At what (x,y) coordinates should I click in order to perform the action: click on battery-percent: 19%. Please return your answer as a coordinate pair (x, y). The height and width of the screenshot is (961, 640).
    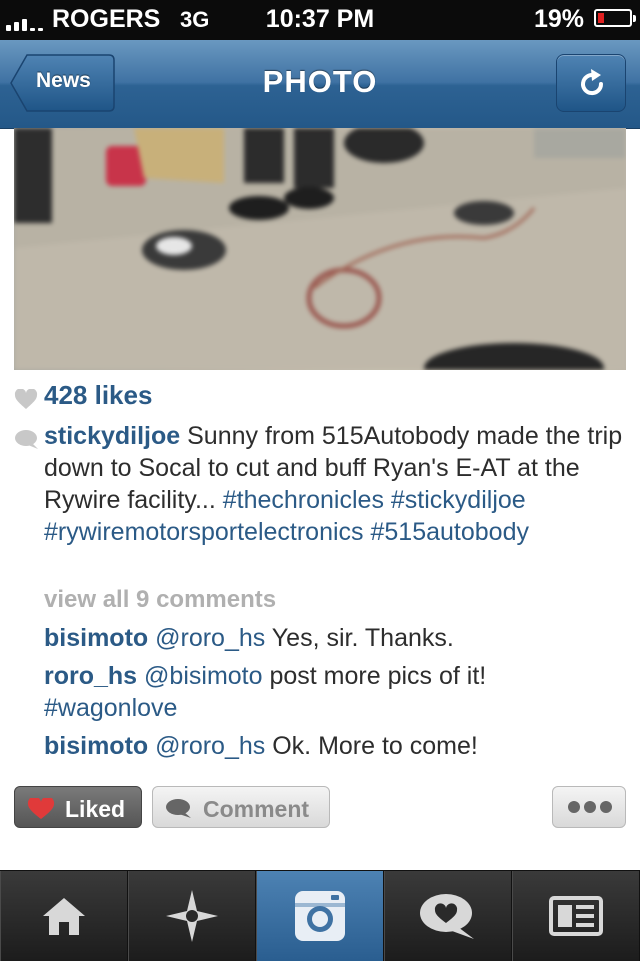
    Looking at the image, I should click on (558, 19).